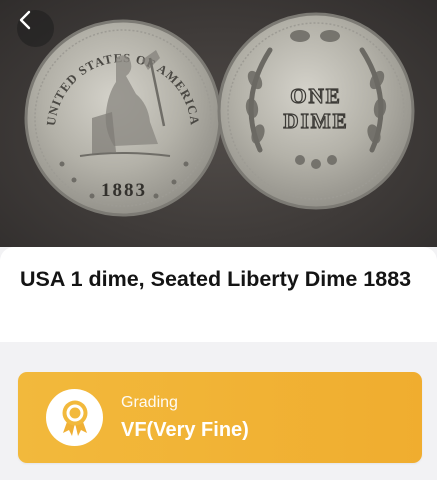  I want to click on grading-label: Grading, so click(149, 402).